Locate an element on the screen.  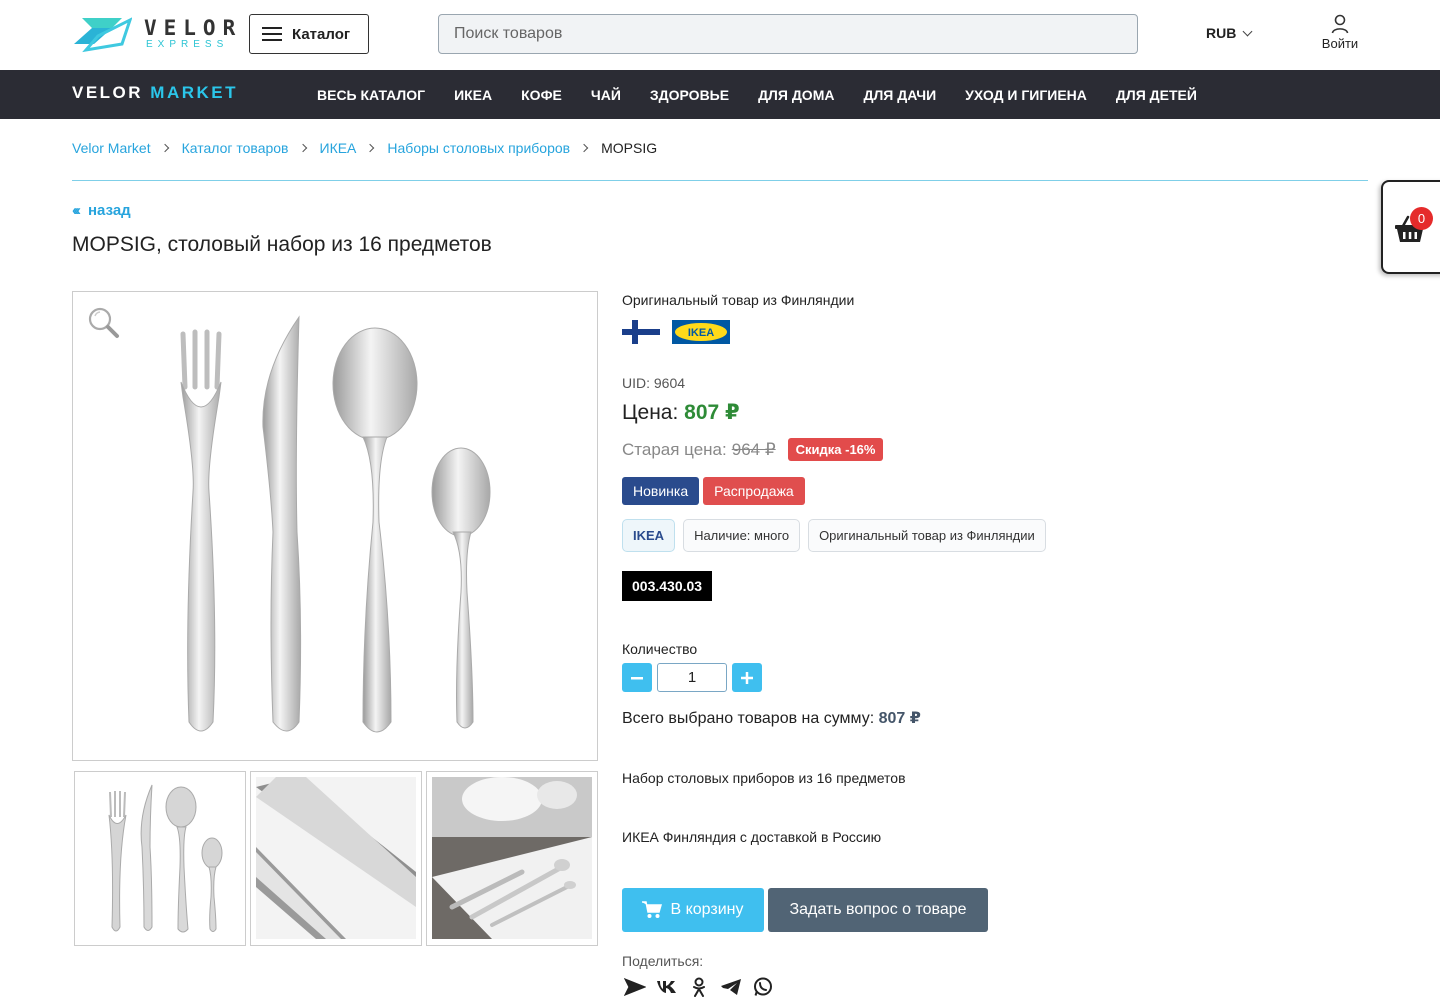
tag-brand: IKEA is located at coordinates (649, 535).